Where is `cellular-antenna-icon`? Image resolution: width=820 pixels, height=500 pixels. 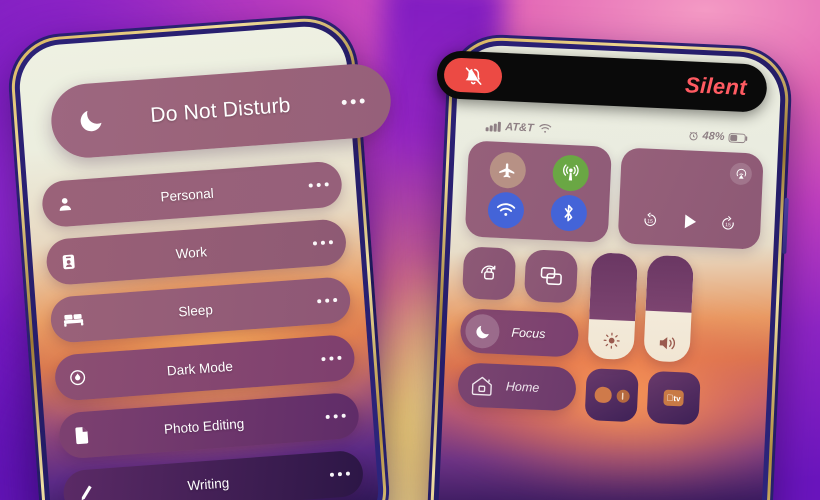 cellular-antenna-icon is located at coordinates (570, 173).